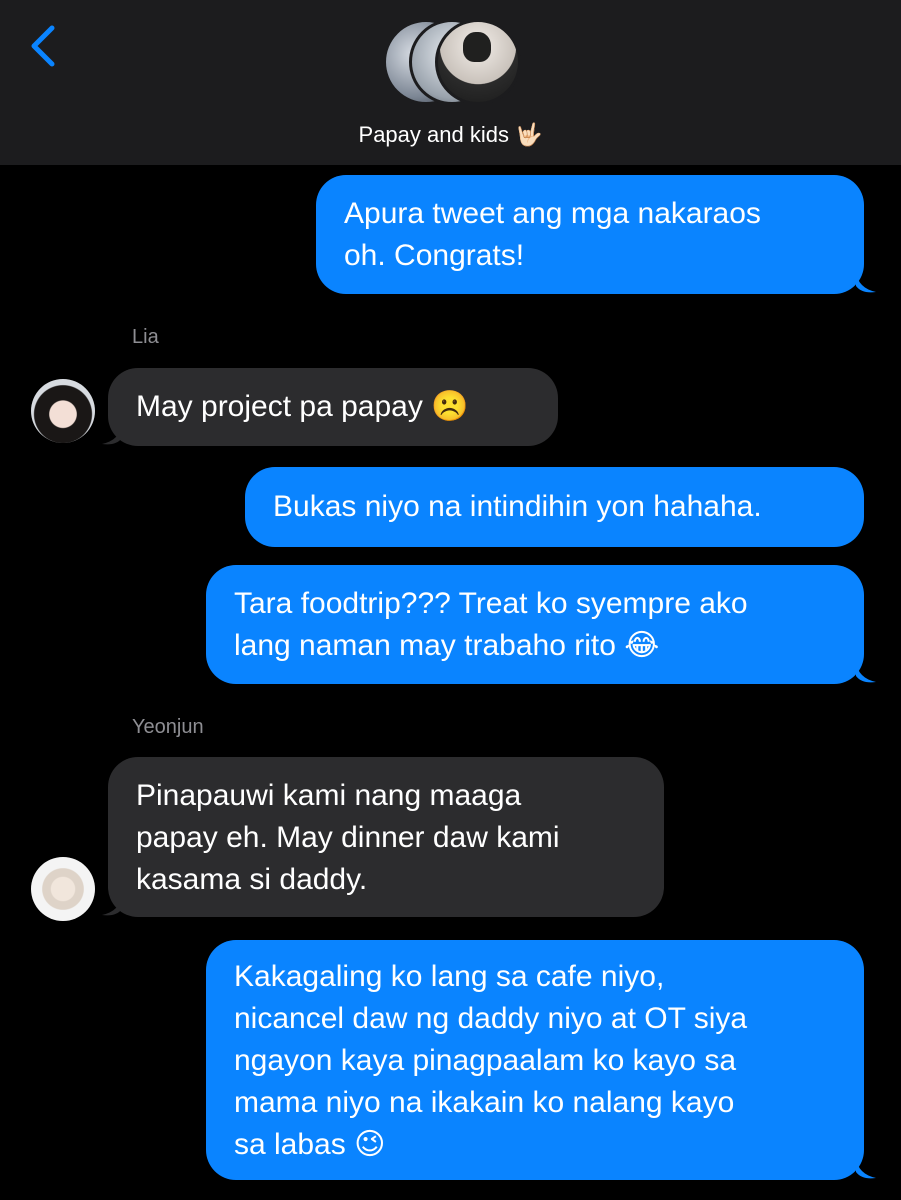 The image size is (901, 1200). Describe the element at coordinates (450, 135) in the screenshot. I see `chat-title: Papay and kids 🤟🏻` at that location.